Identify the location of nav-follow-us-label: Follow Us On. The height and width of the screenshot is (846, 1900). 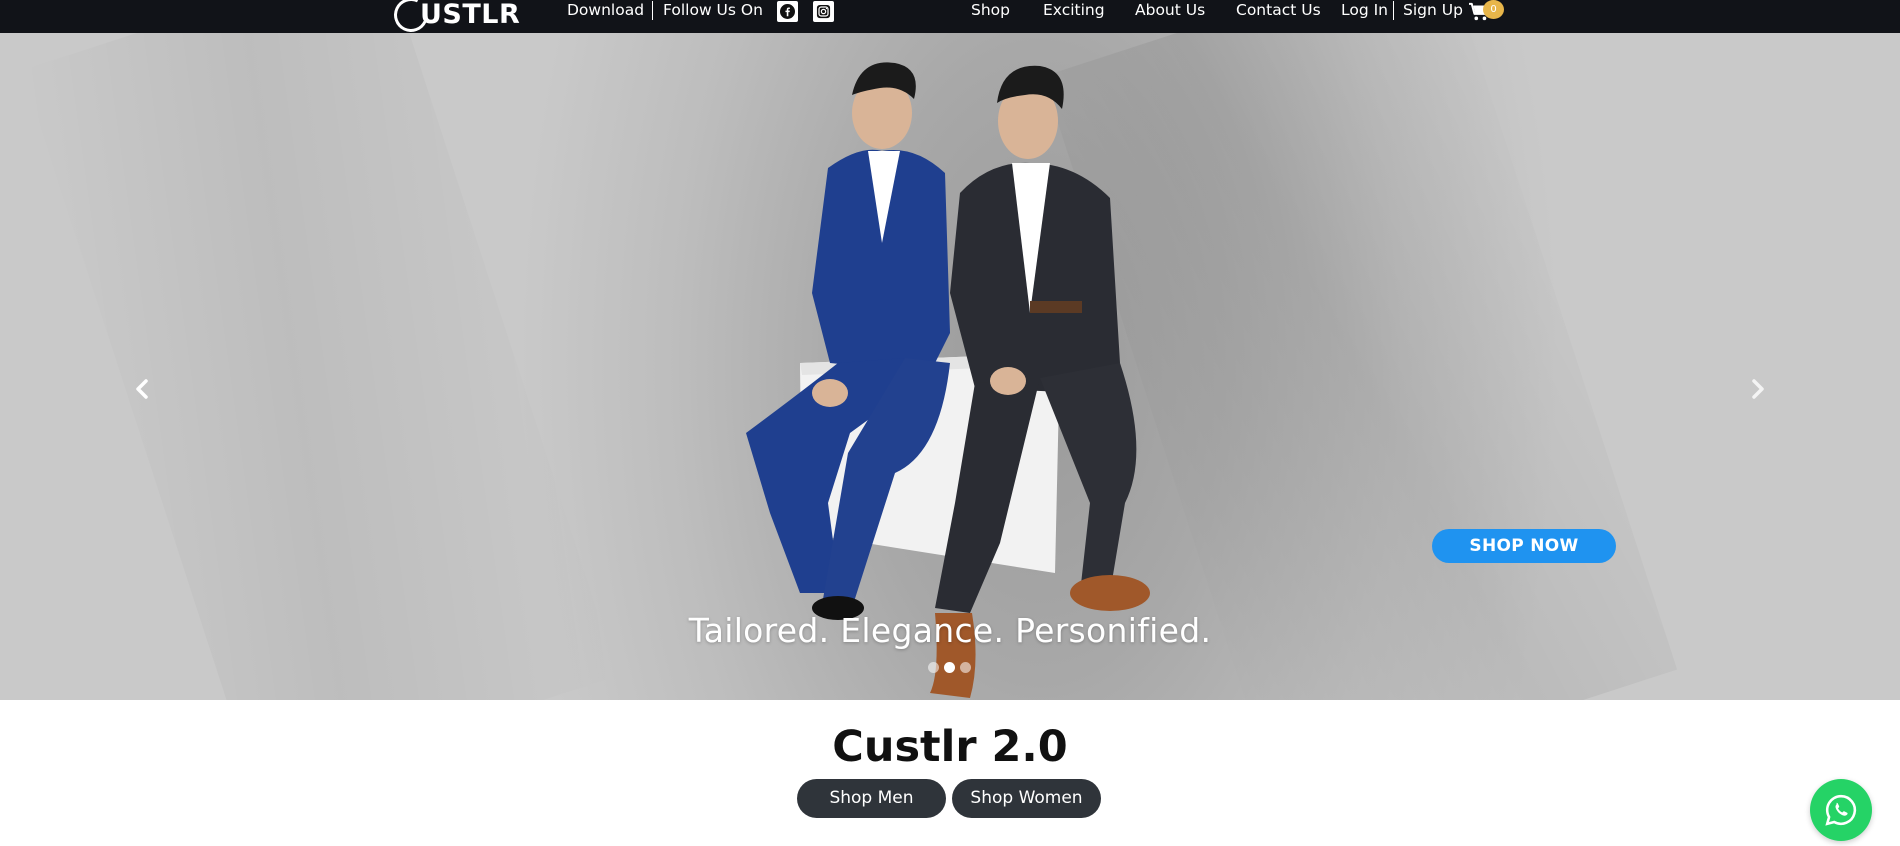
(713, 10).